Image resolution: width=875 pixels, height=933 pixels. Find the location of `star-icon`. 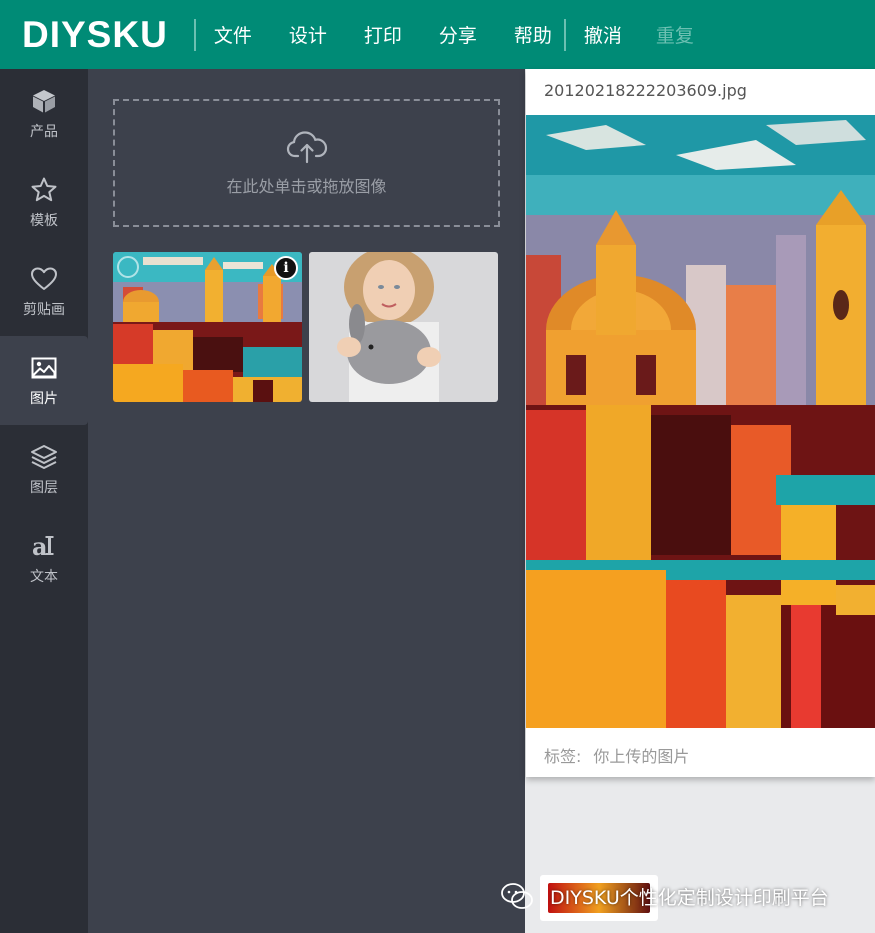

star-icon is located at coordinates (44, 189).